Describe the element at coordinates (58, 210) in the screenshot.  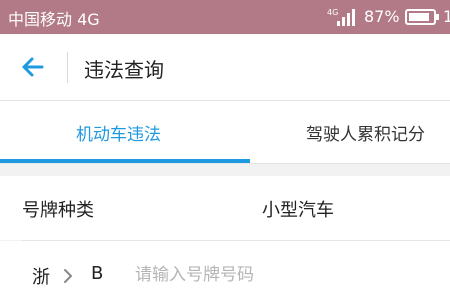
I see `plate-type-label: 号牌种类` at that location.